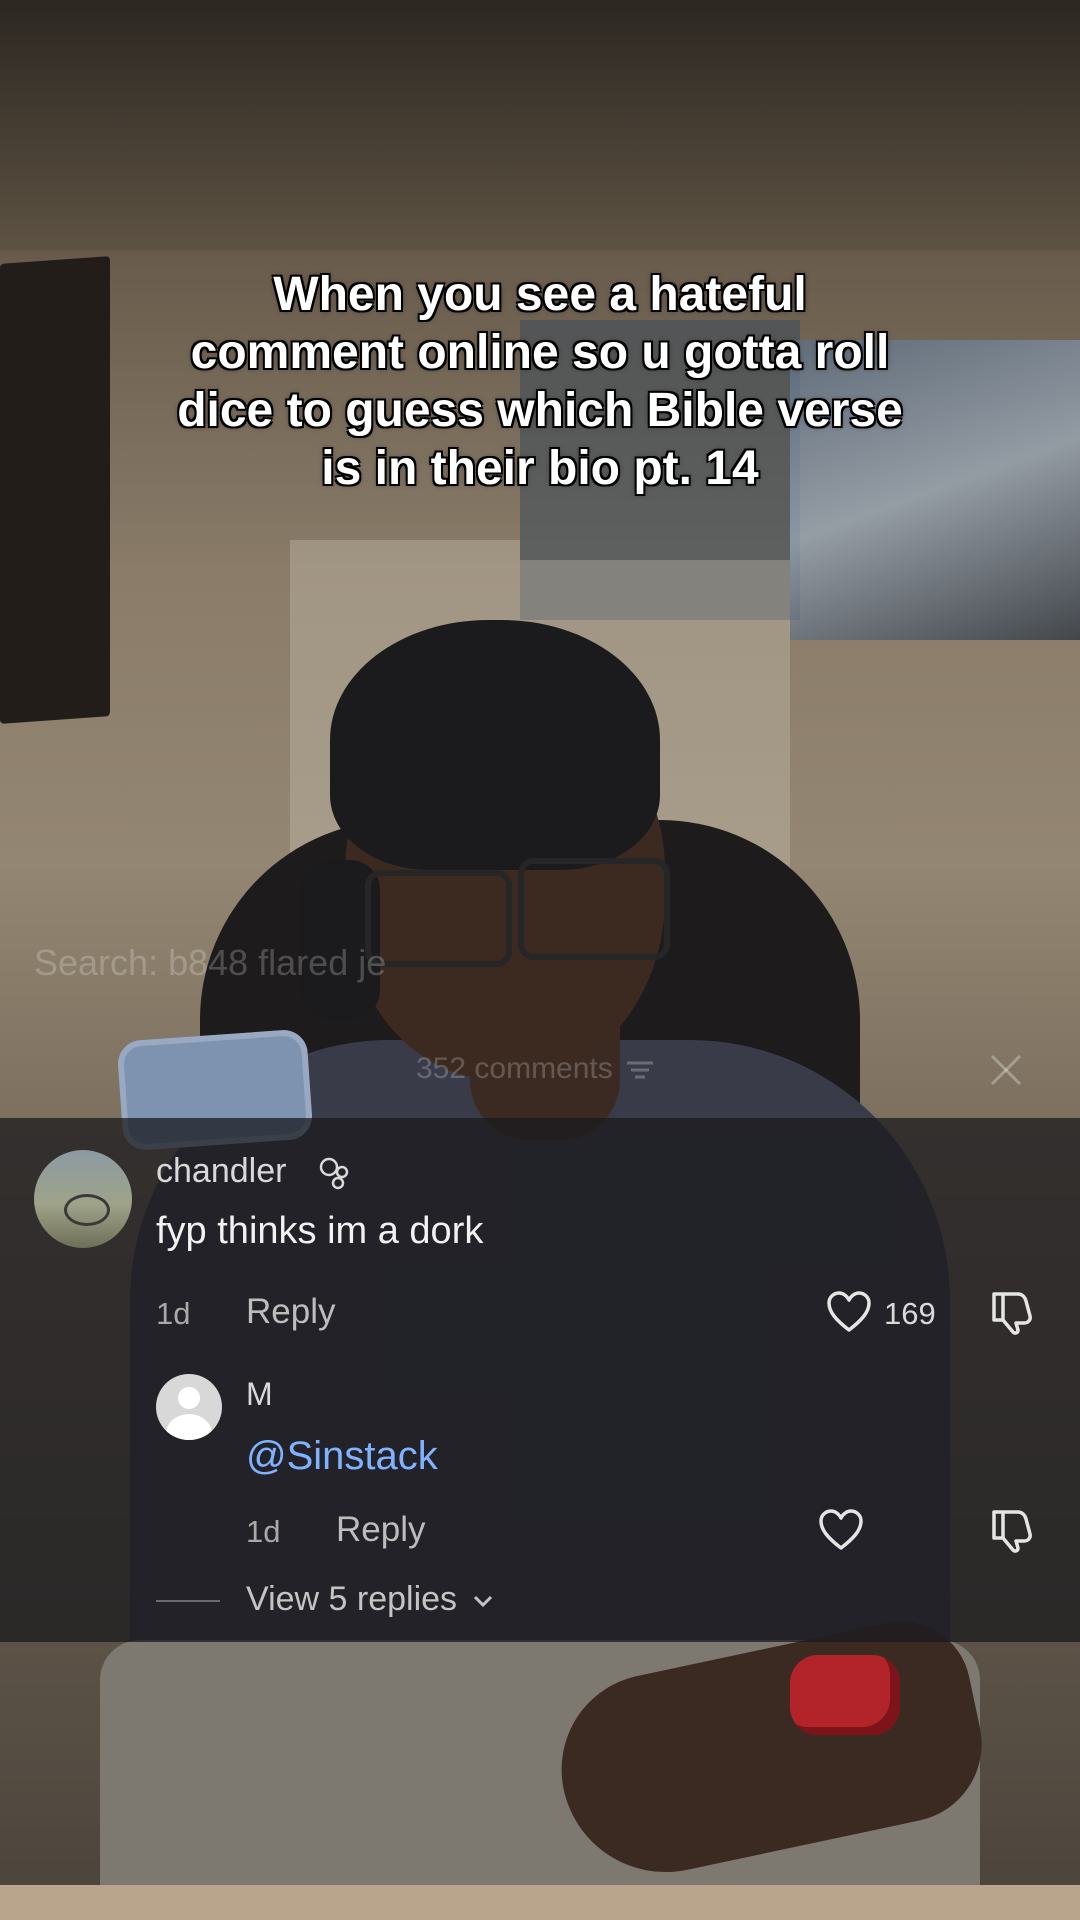 Image resolution: width=1080 pixels, height=1920 pixels. Describe the element at coordinates (1006, 1070) in the screenshot. I see `close-icon` at that location.